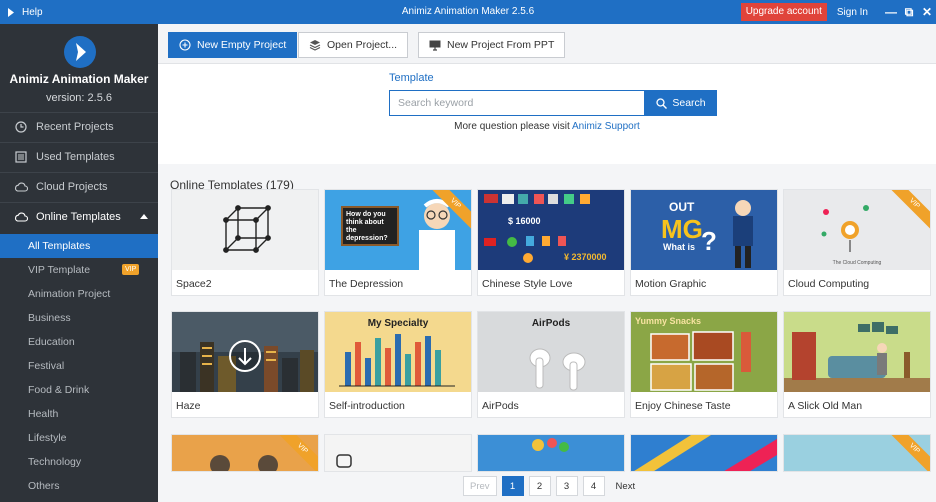 This screenshot has width=936, height=502. I want to click on search-button: Search, so click(681, 103).